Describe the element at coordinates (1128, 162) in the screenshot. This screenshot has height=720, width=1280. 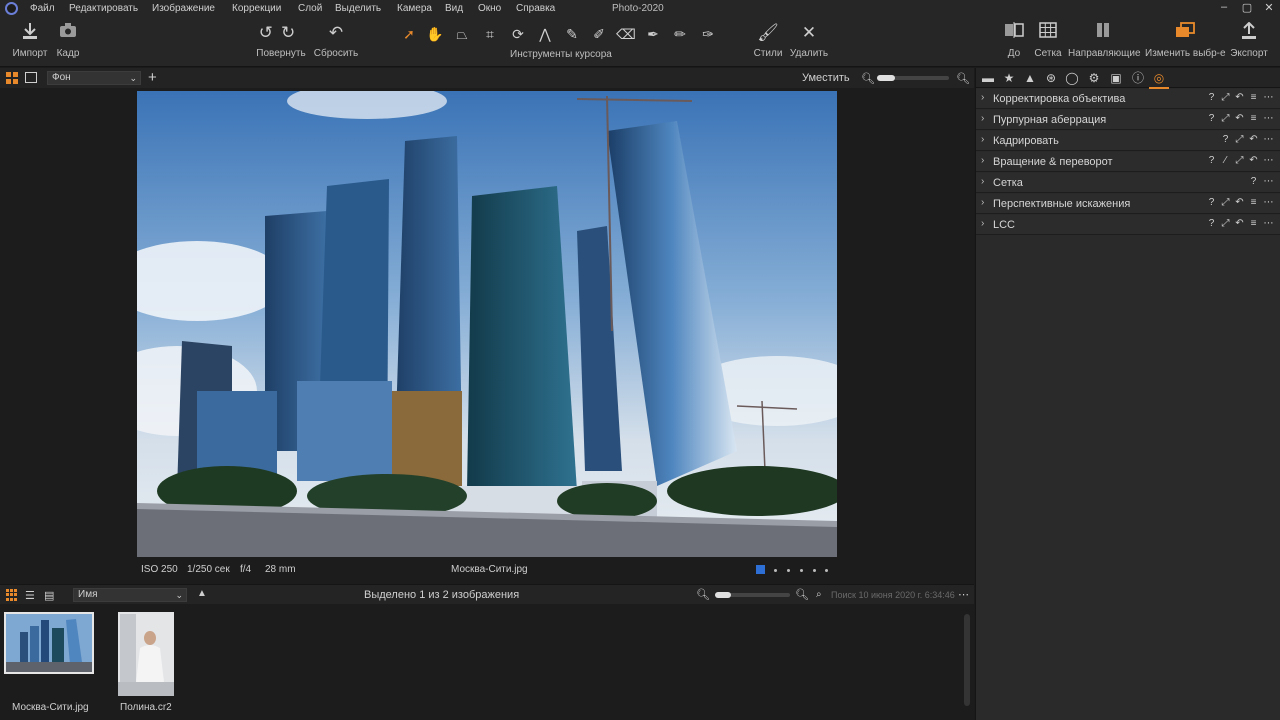
I see `tool-rotation-flip: › Вращение & переворот ? ⁄ ⤢ ↶ ⋯` at that location.